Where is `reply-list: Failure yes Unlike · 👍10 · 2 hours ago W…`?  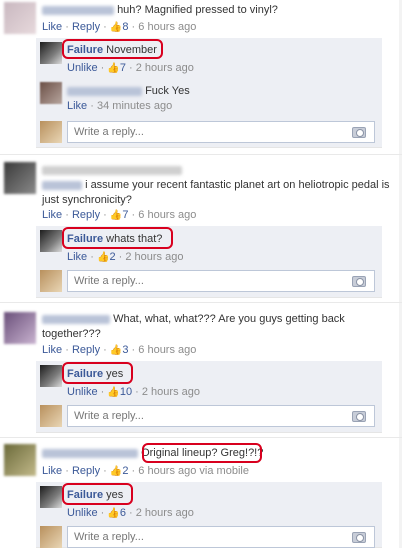
reply-list: Failure yes Unlike · 👍10 · 2 hours ago W… is located at coordinates (209, 397).